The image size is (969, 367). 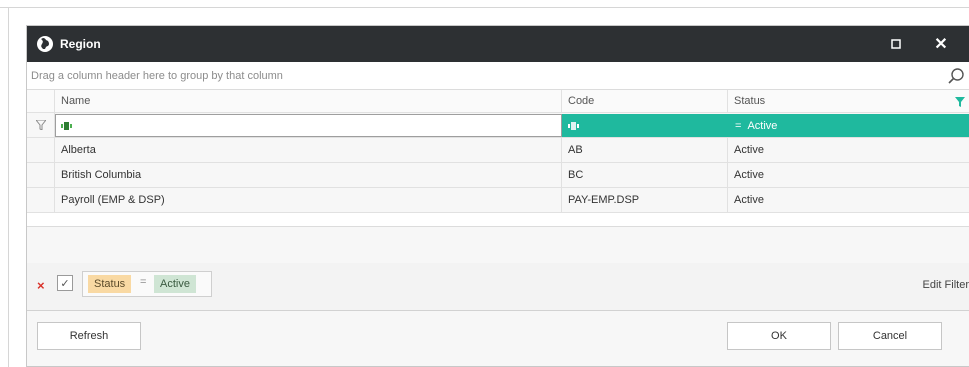 What do you see at coordinates (645, 200) in the screenshot?
I see `cell-code: PAY-EMP.DSP` at bounding box center [645, 200].